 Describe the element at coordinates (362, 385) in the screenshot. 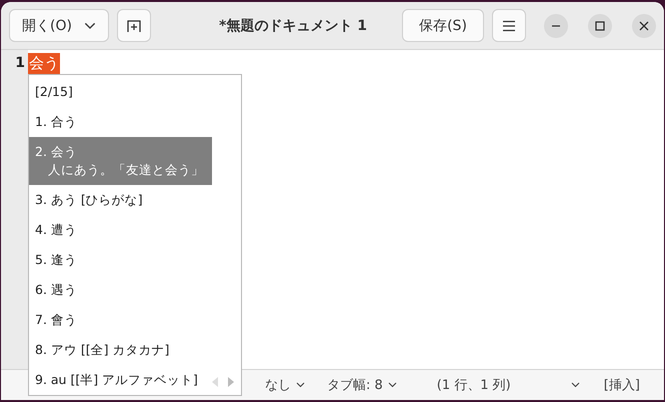

I see `status-dropdown: タブ幅: 8` at that location.